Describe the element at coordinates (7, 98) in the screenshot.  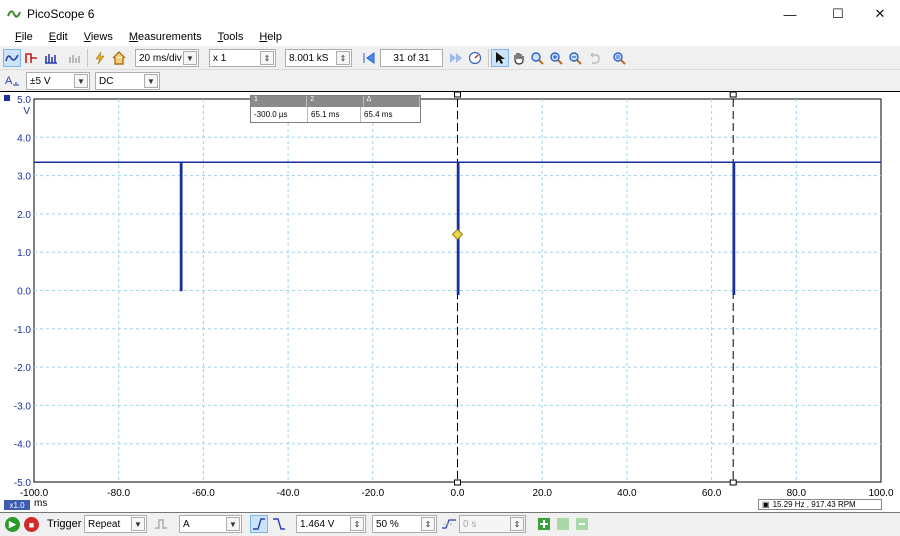
I see `channel-a-marker` at that location.